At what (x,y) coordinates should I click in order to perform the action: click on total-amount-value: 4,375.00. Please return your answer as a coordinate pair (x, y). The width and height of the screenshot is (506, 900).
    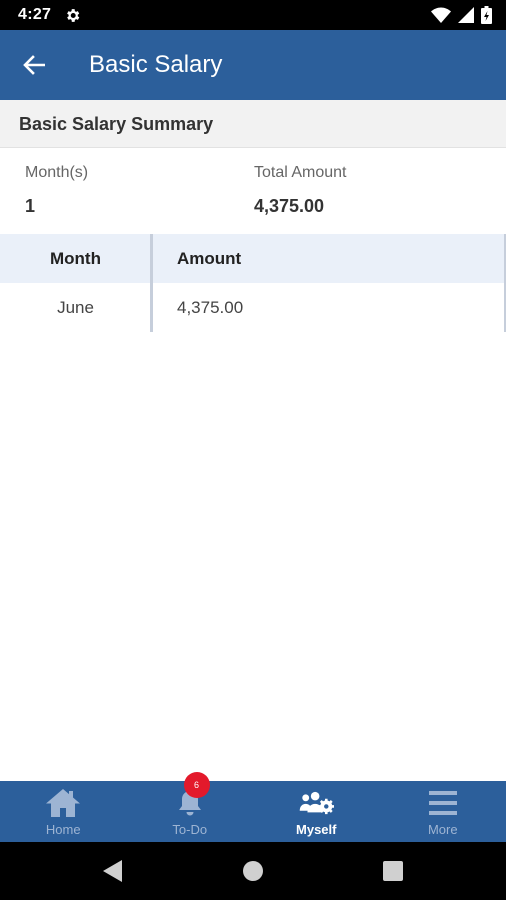
    Looking at the image, I should click on (289, 206).